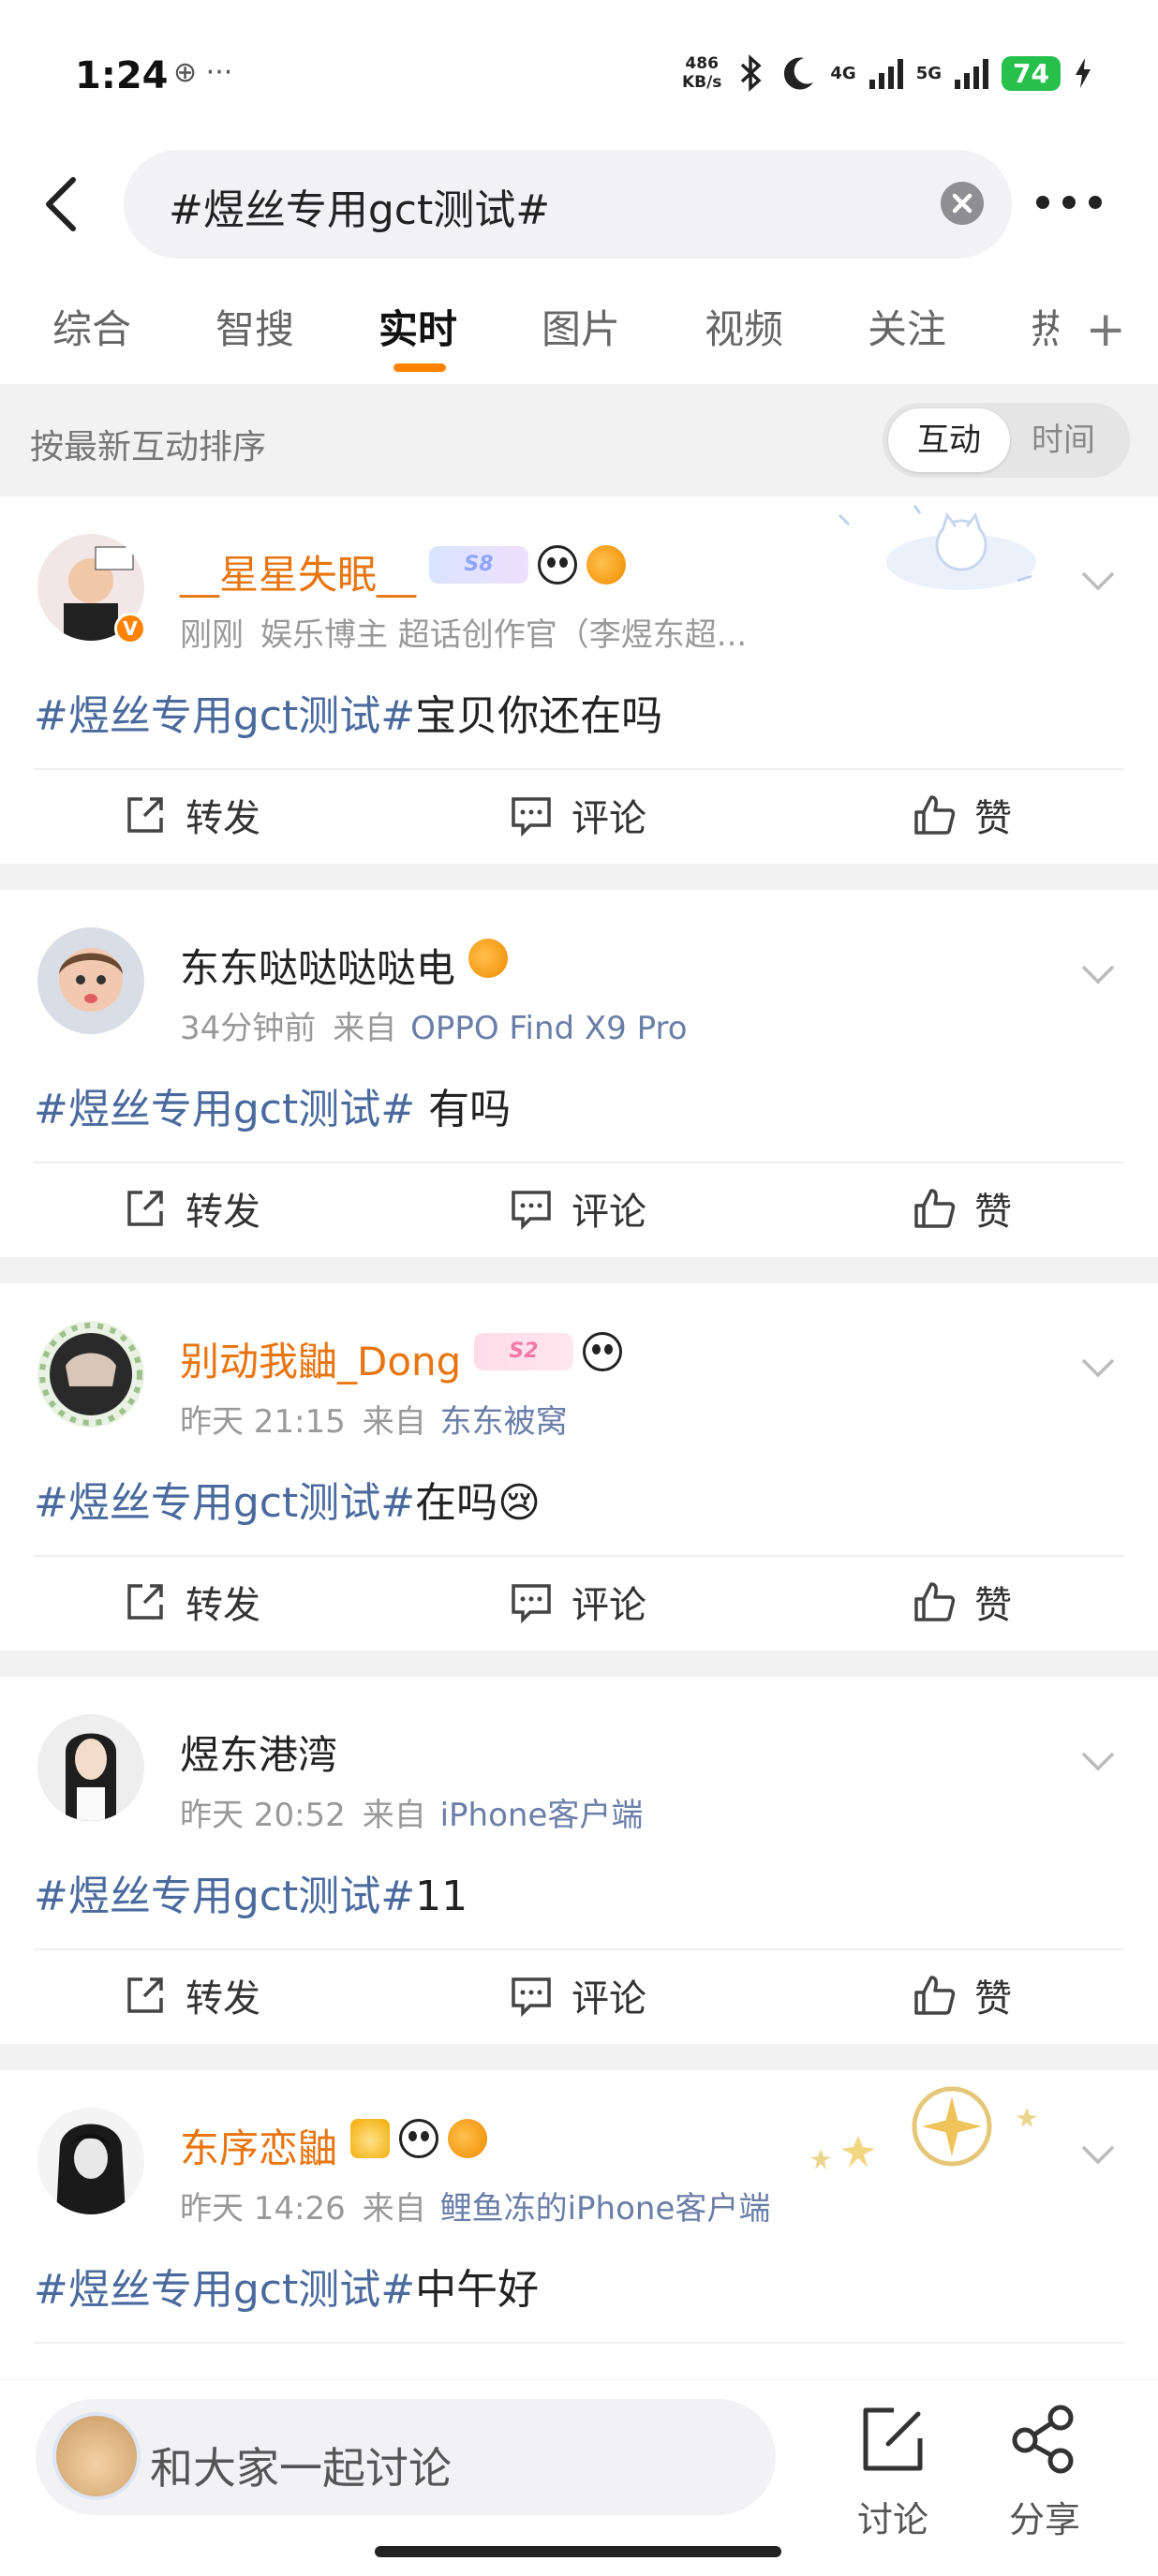 Image resolution: width=1158 pixels, height=2576 pixels. I want to click on post-author-name: 东序恋鼬, so click(258, 2145).